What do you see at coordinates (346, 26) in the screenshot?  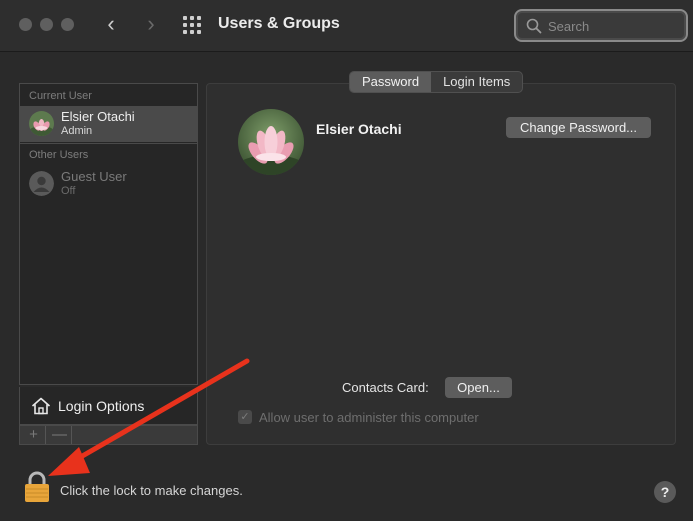 I see `toolbar: ‹ › Users & Groups` at bounding box center [346, 26].